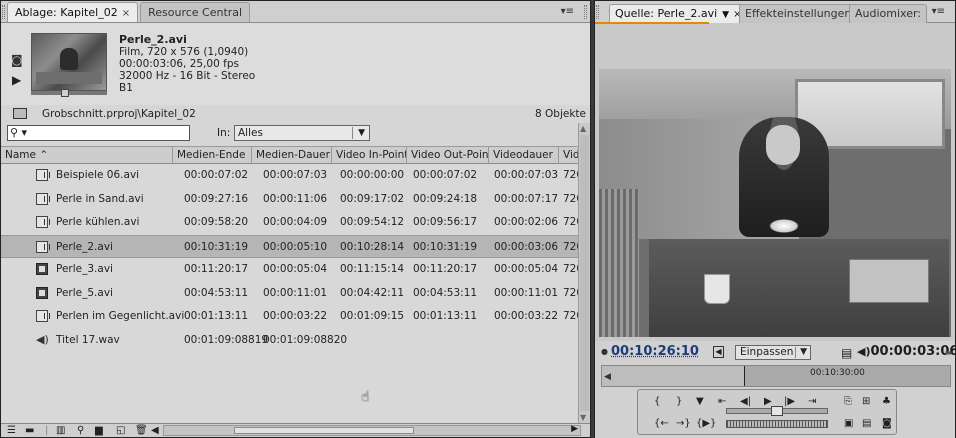  Describe the element at coordinates (11, 430) in the screenshot. I see `list-view-icon: ☰` at that location.